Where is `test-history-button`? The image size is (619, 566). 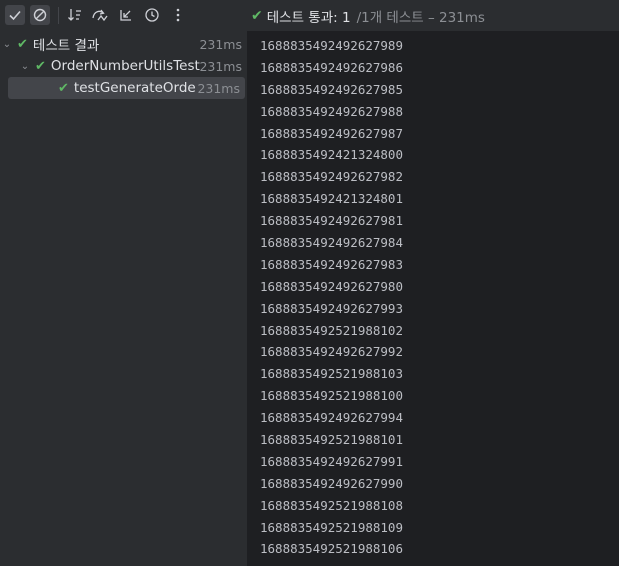
test-history-button is located at coordinates (152, 15).